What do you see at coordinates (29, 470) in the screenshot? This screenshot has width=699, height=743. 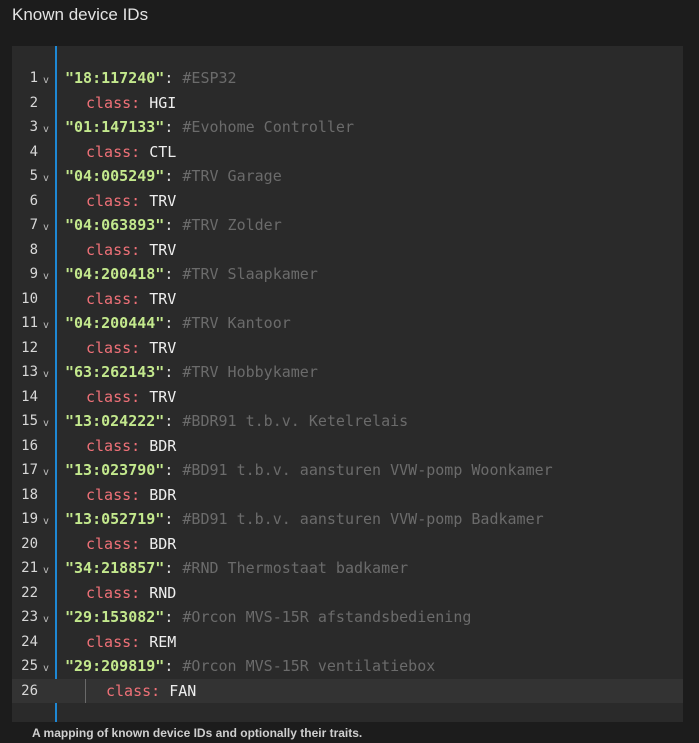 I see `line-number: 17` at bounding box center [29, 470].